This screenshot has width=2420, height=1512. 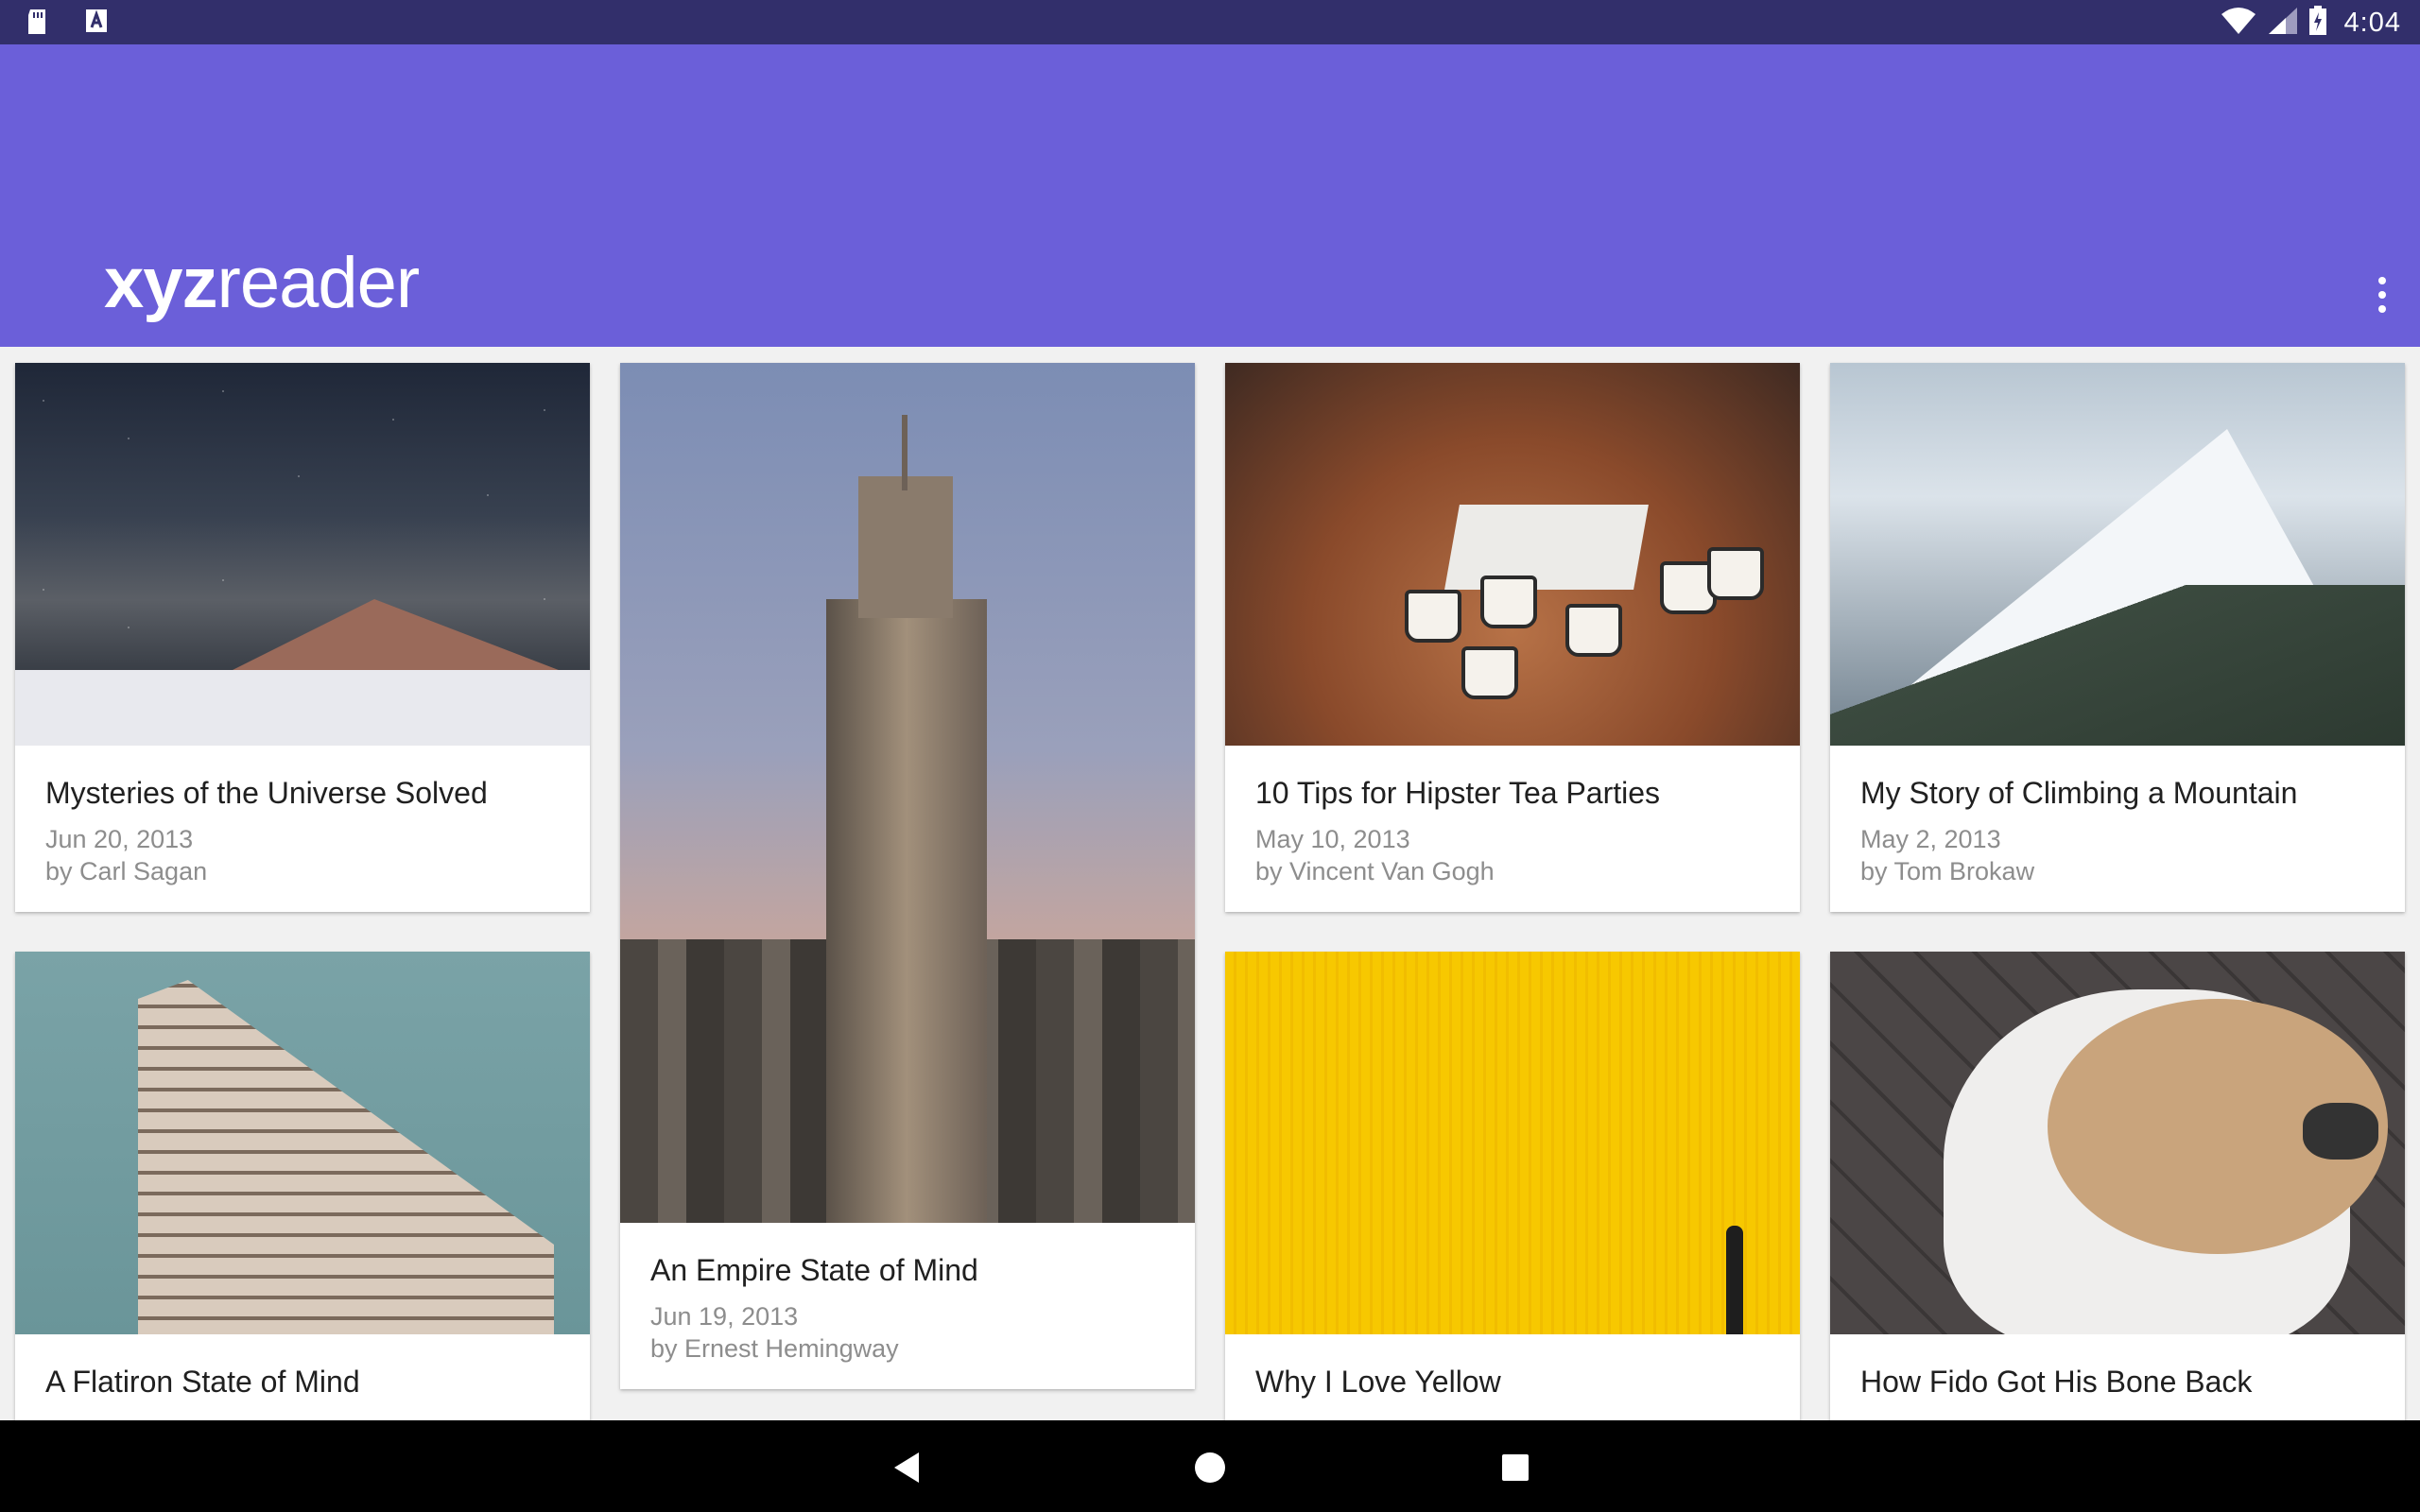 I want to click on article-card: Why I Love Yellow, so click(x=1512, y=1186).